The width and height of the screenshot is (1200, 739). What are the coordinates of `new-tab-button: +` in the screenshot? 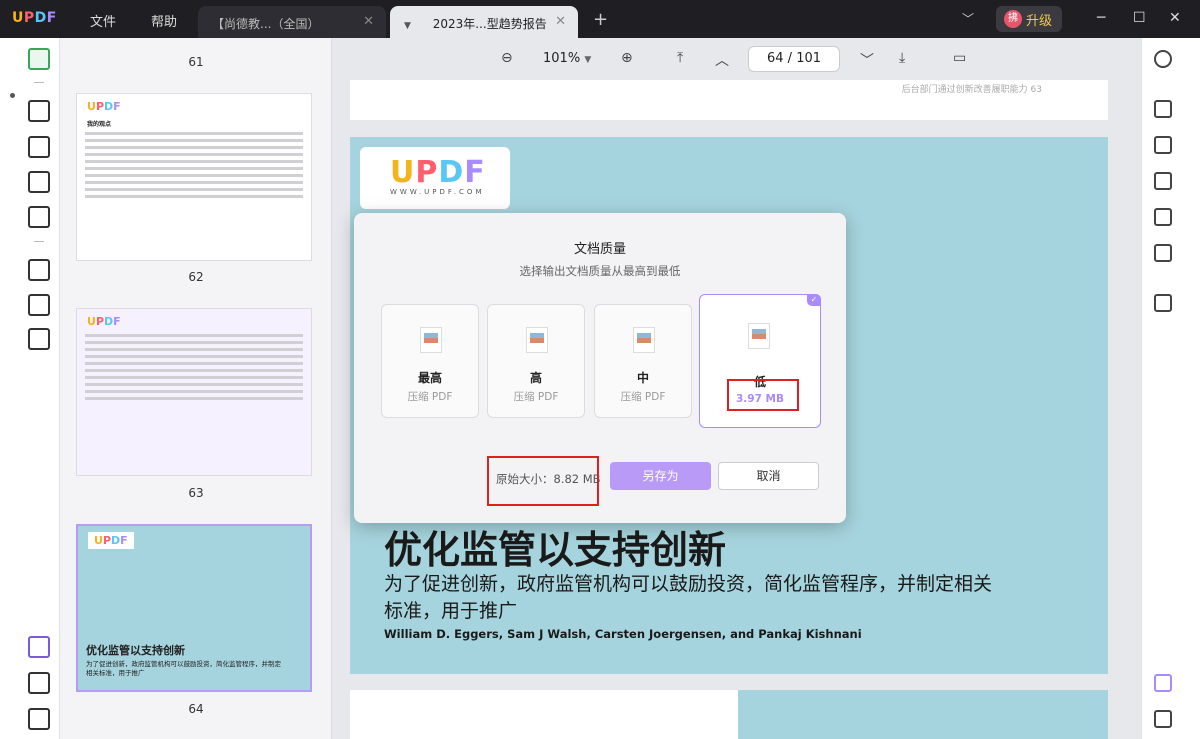 It's located at (600, 19).